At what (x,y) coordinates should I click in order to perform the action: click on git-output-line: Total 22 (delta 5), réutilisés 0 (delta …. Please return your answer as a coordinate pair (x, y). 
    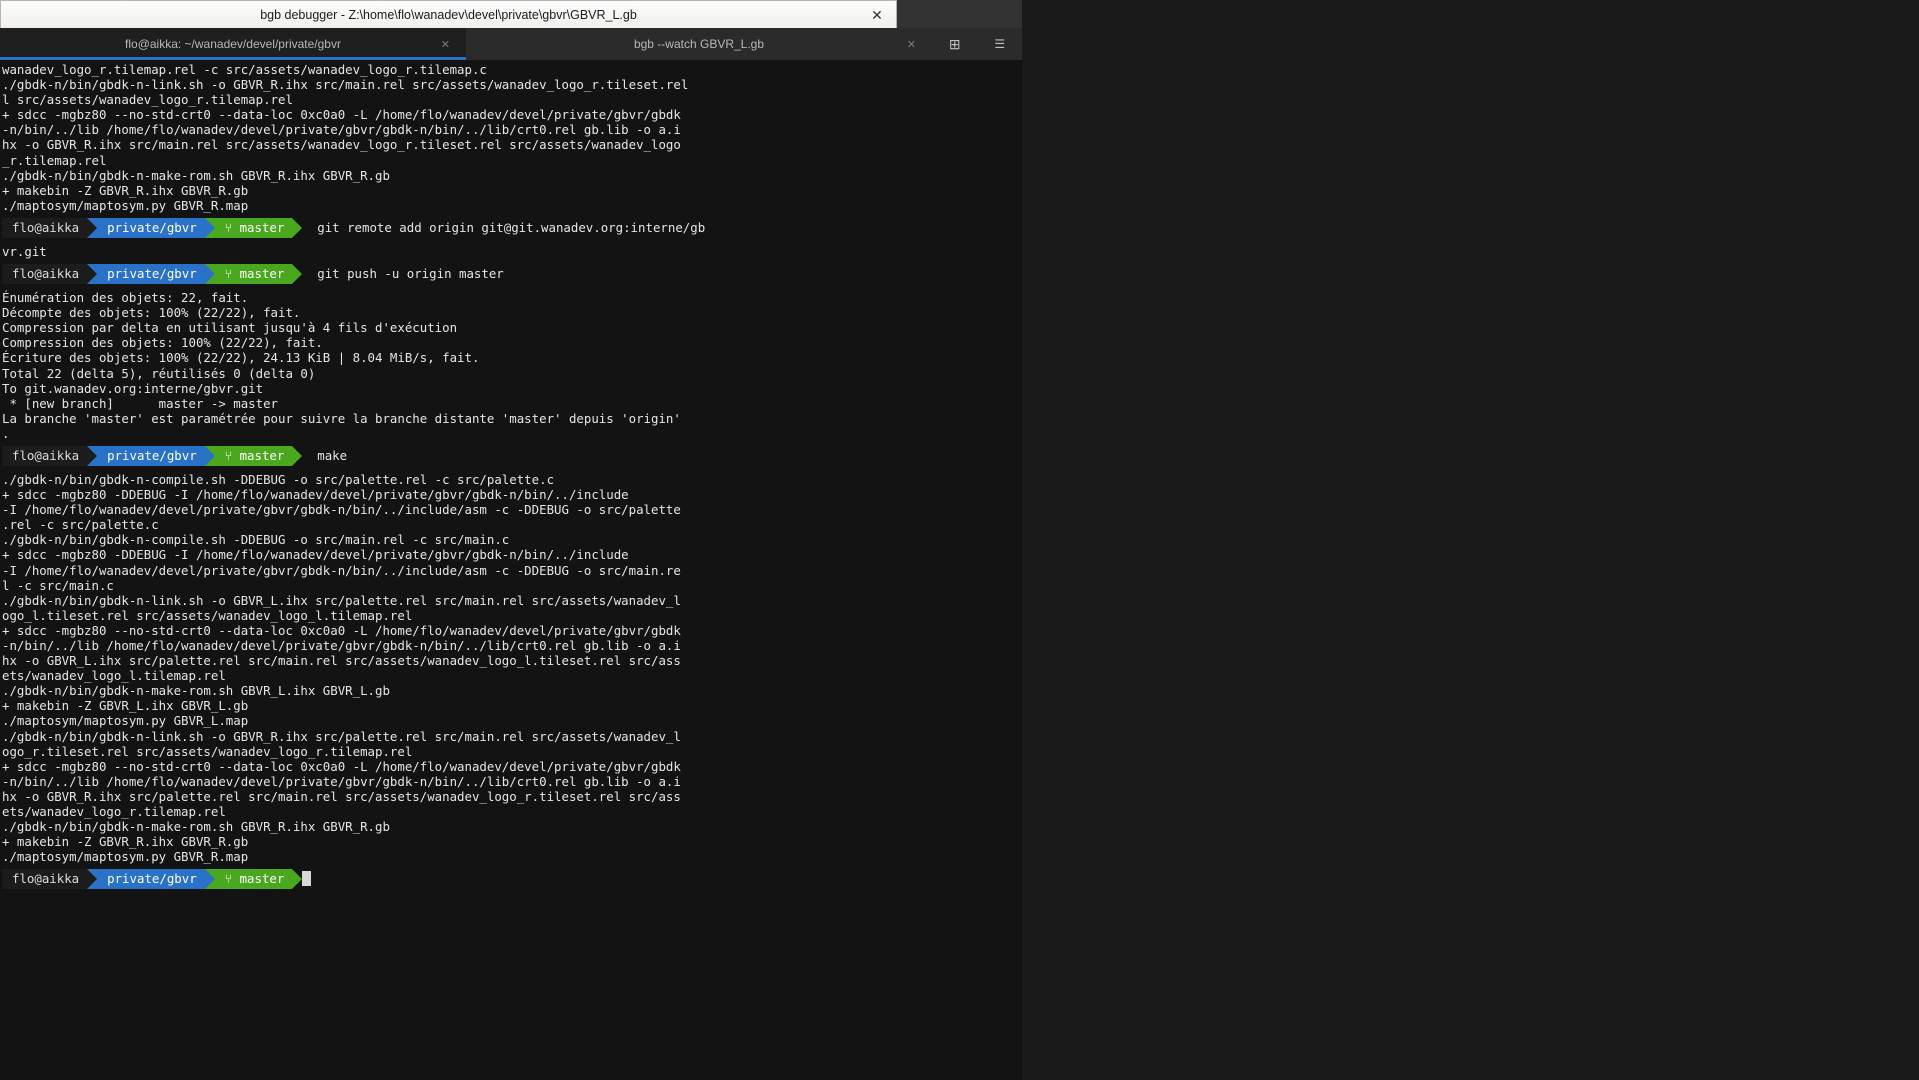
    Looking at the image, I should click on (159, 373).